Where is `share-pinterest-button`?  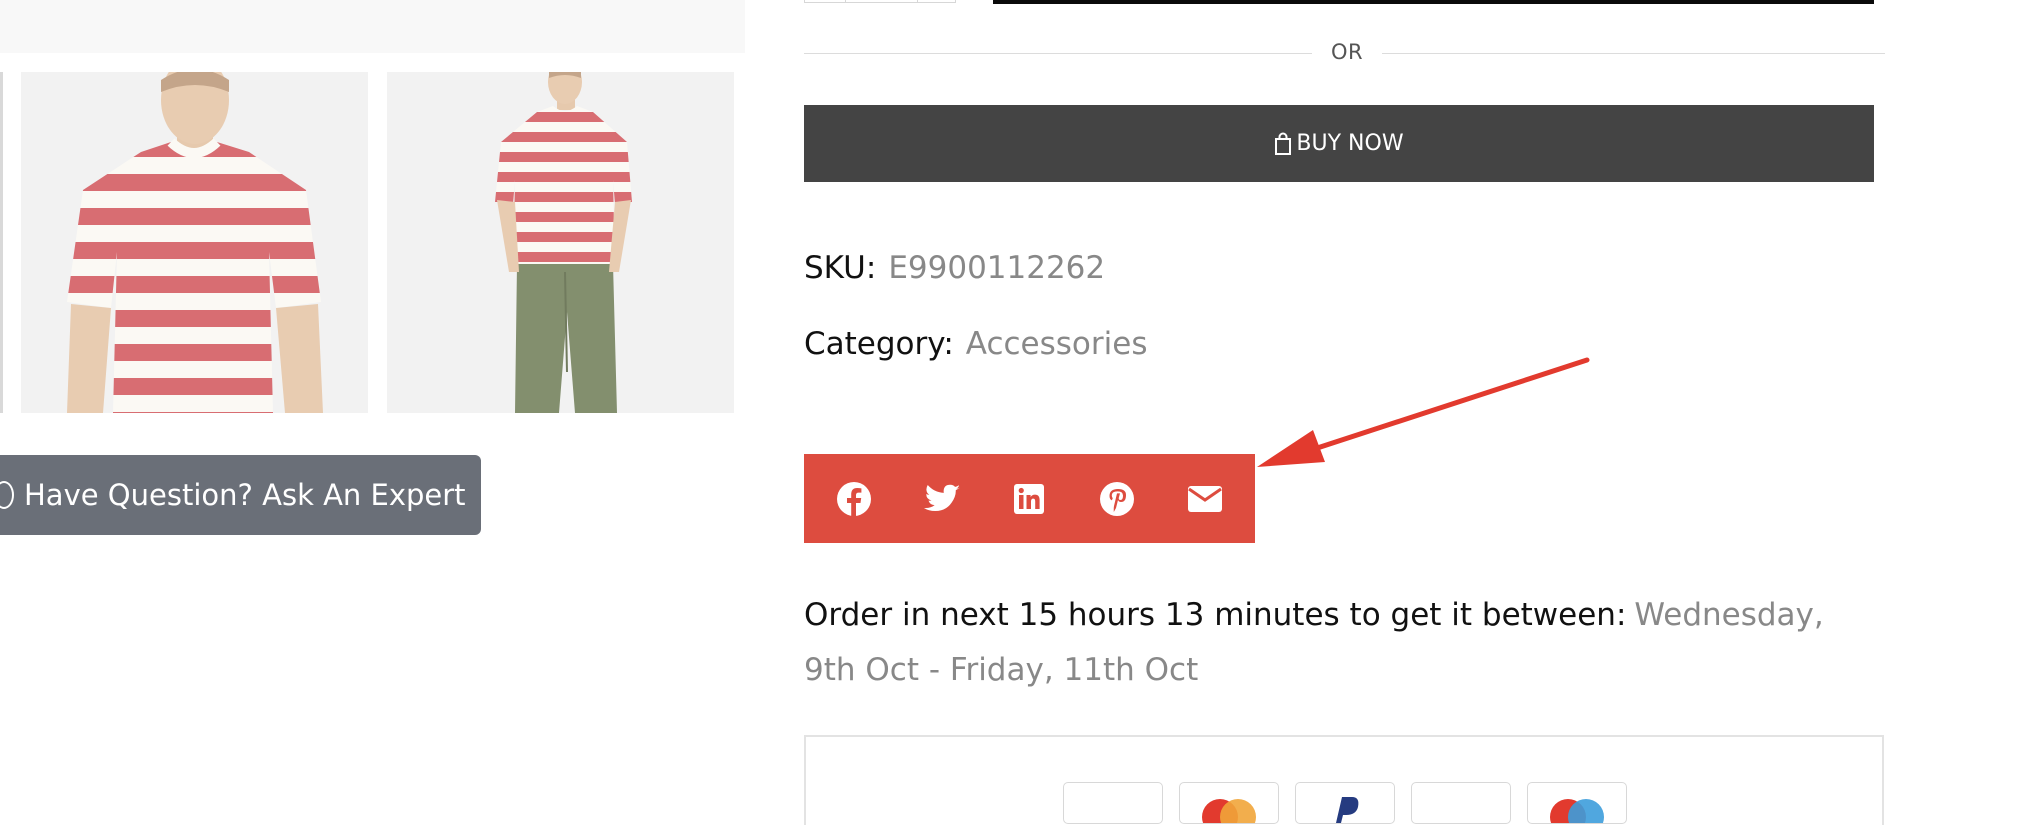
share-pinterest-button is located at coordinates (1117, 499).